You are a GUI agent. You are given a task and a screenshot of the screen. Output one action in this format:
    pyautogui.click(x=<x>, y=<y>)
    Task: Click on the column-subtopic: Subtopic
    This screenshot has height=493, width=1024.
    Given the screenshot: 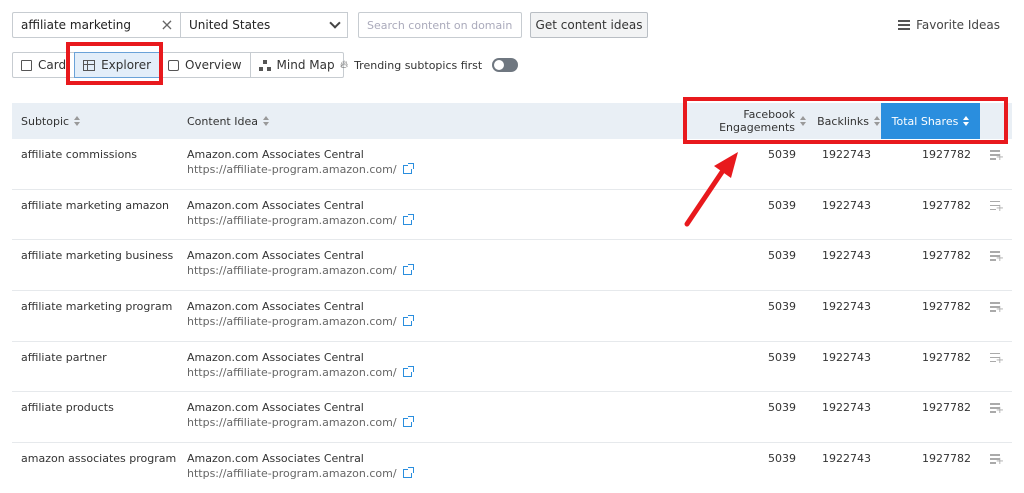 What is the action you would take?
    pyautogui.click(x=51, y=121)
    